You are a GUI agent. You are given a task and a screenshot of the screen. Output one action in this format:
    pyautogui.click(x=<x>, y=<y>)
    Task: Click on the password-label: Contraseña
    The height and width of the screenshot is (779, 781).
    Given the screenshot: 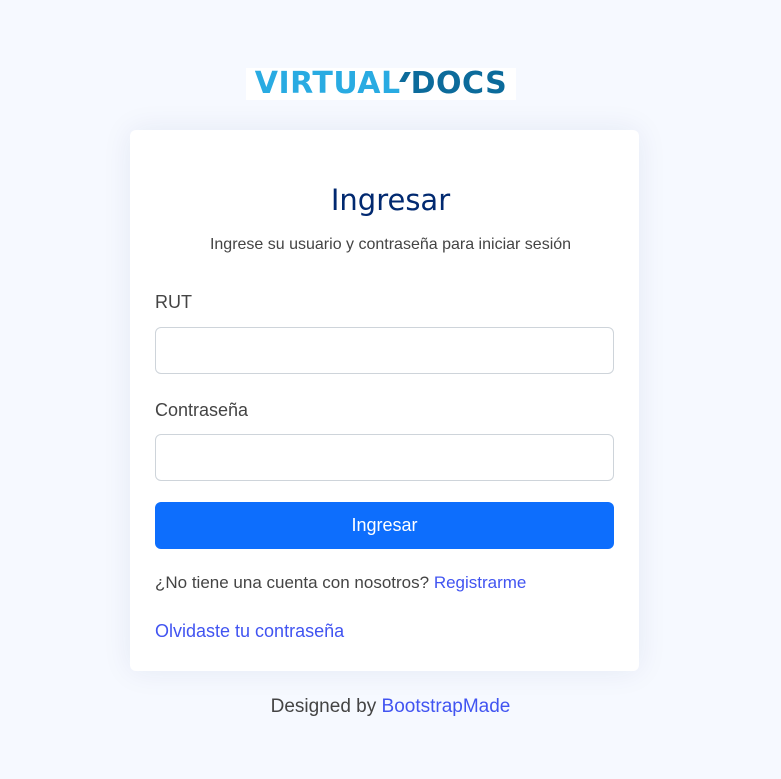 What is the action you would take?
    pyautogui.click(x=202, y=410)
    